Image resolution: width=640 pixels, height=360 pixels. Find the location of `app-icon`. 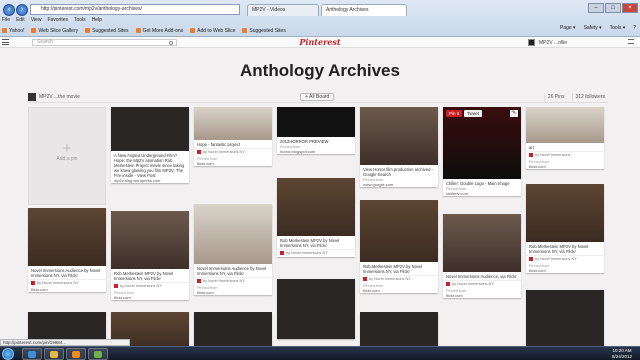

app-icon is located at coordinates (98, 354).